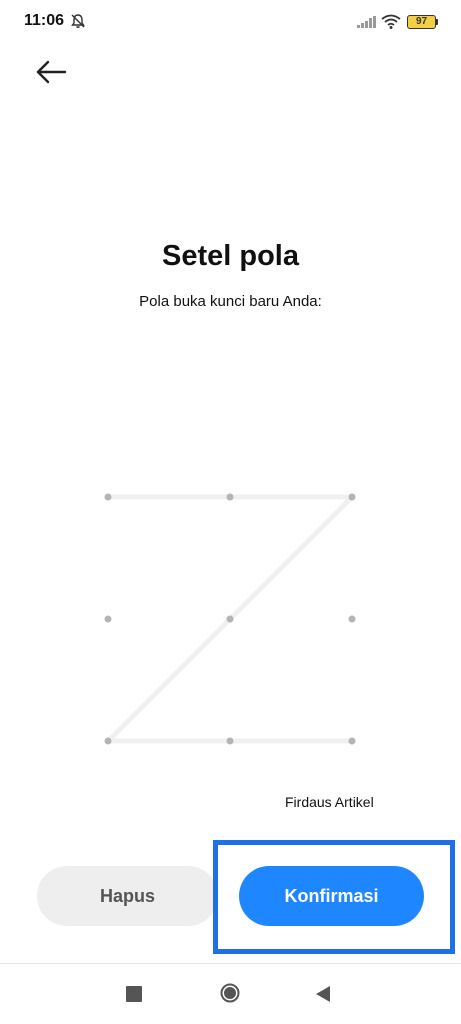 This screenshot has width=461, height=1024. I want to click on home-circle-icon, so click(230, 993).